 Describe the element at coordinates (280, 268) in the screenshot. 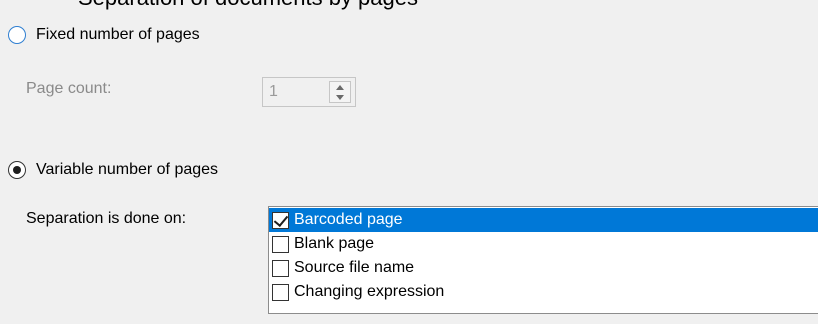

I see `source-file-name-checkbox` at that location.